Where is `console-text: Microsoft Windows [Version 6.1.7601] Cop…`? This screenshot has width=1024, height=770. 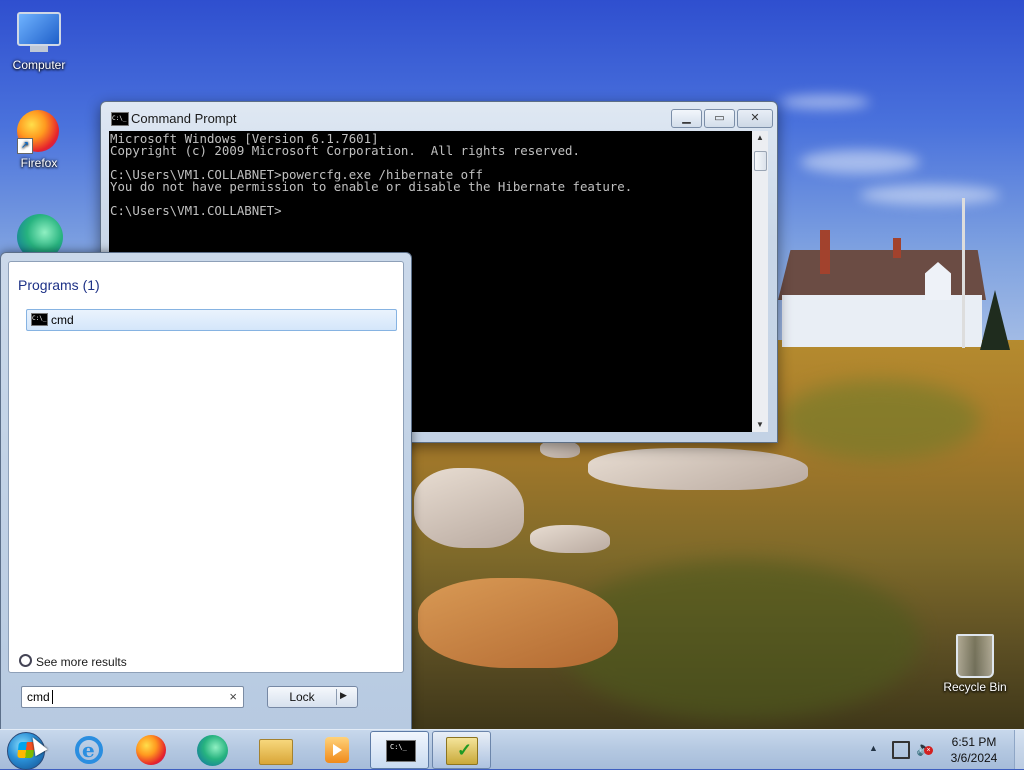 console-text: Microsoft Windows [Version 6.1.7601] Cop… is located at coordinates (371, 174).